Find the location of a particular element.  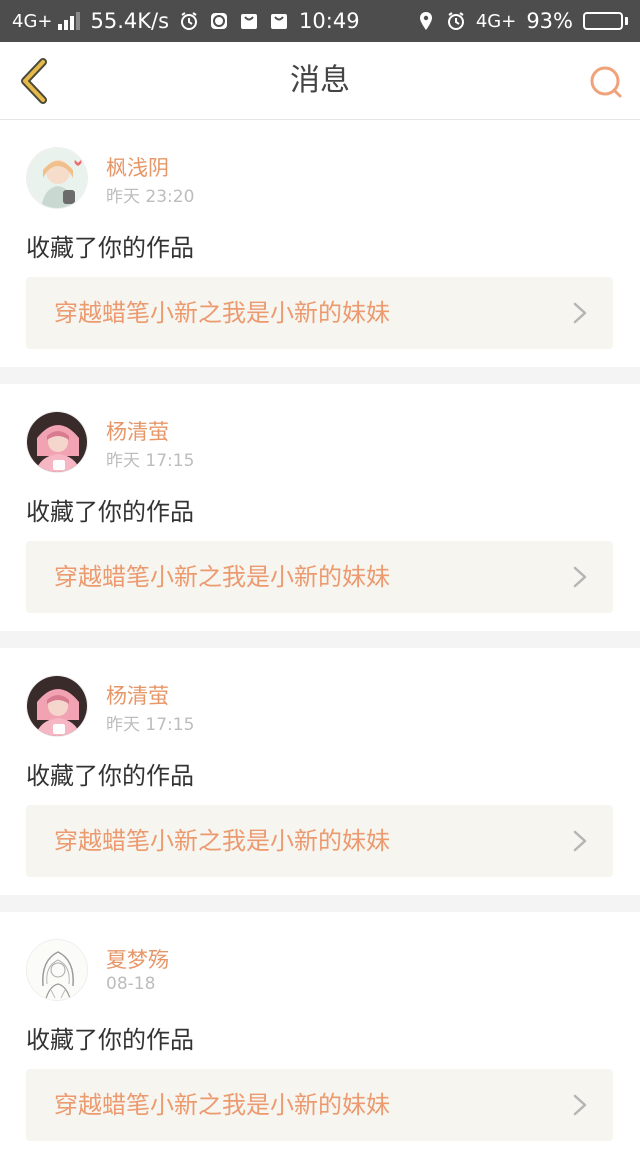

status-bar-left: 4G+ 55.4K/s 10:49 is located at coordinates (186, 21).